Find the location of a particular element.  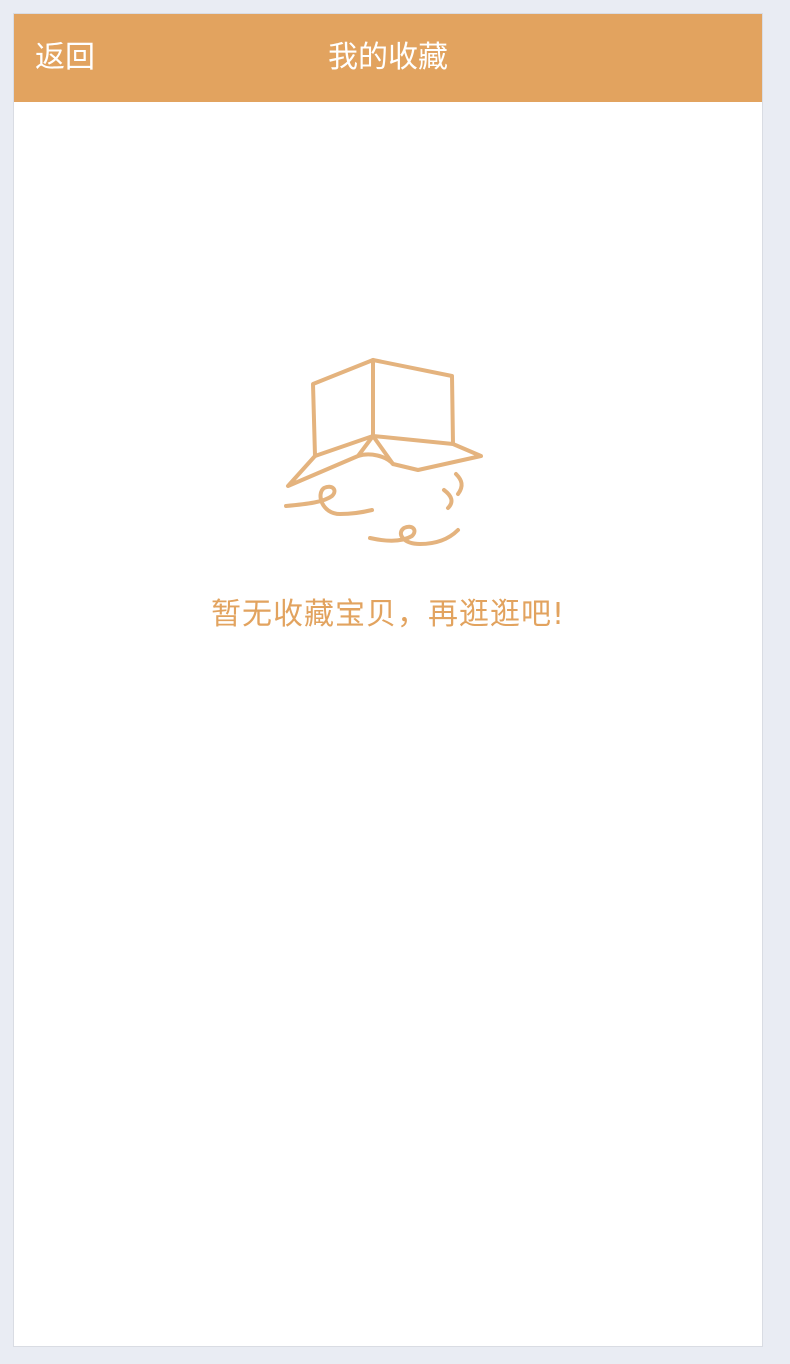

empty-box-icon is located at coordinates (383, 452).